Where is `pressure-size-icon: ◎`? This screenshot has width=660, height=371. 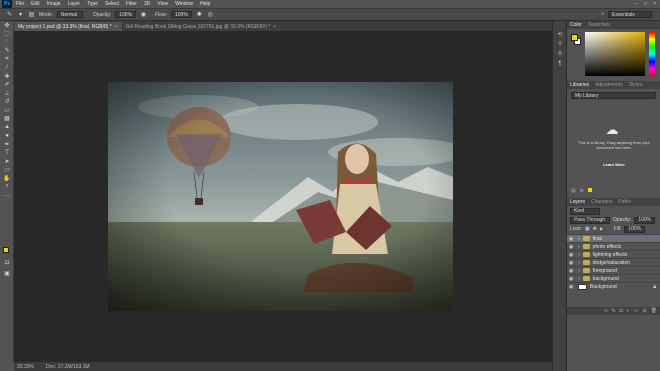
pressure-size-icon: ◎ is located at coordinates (210, 14).